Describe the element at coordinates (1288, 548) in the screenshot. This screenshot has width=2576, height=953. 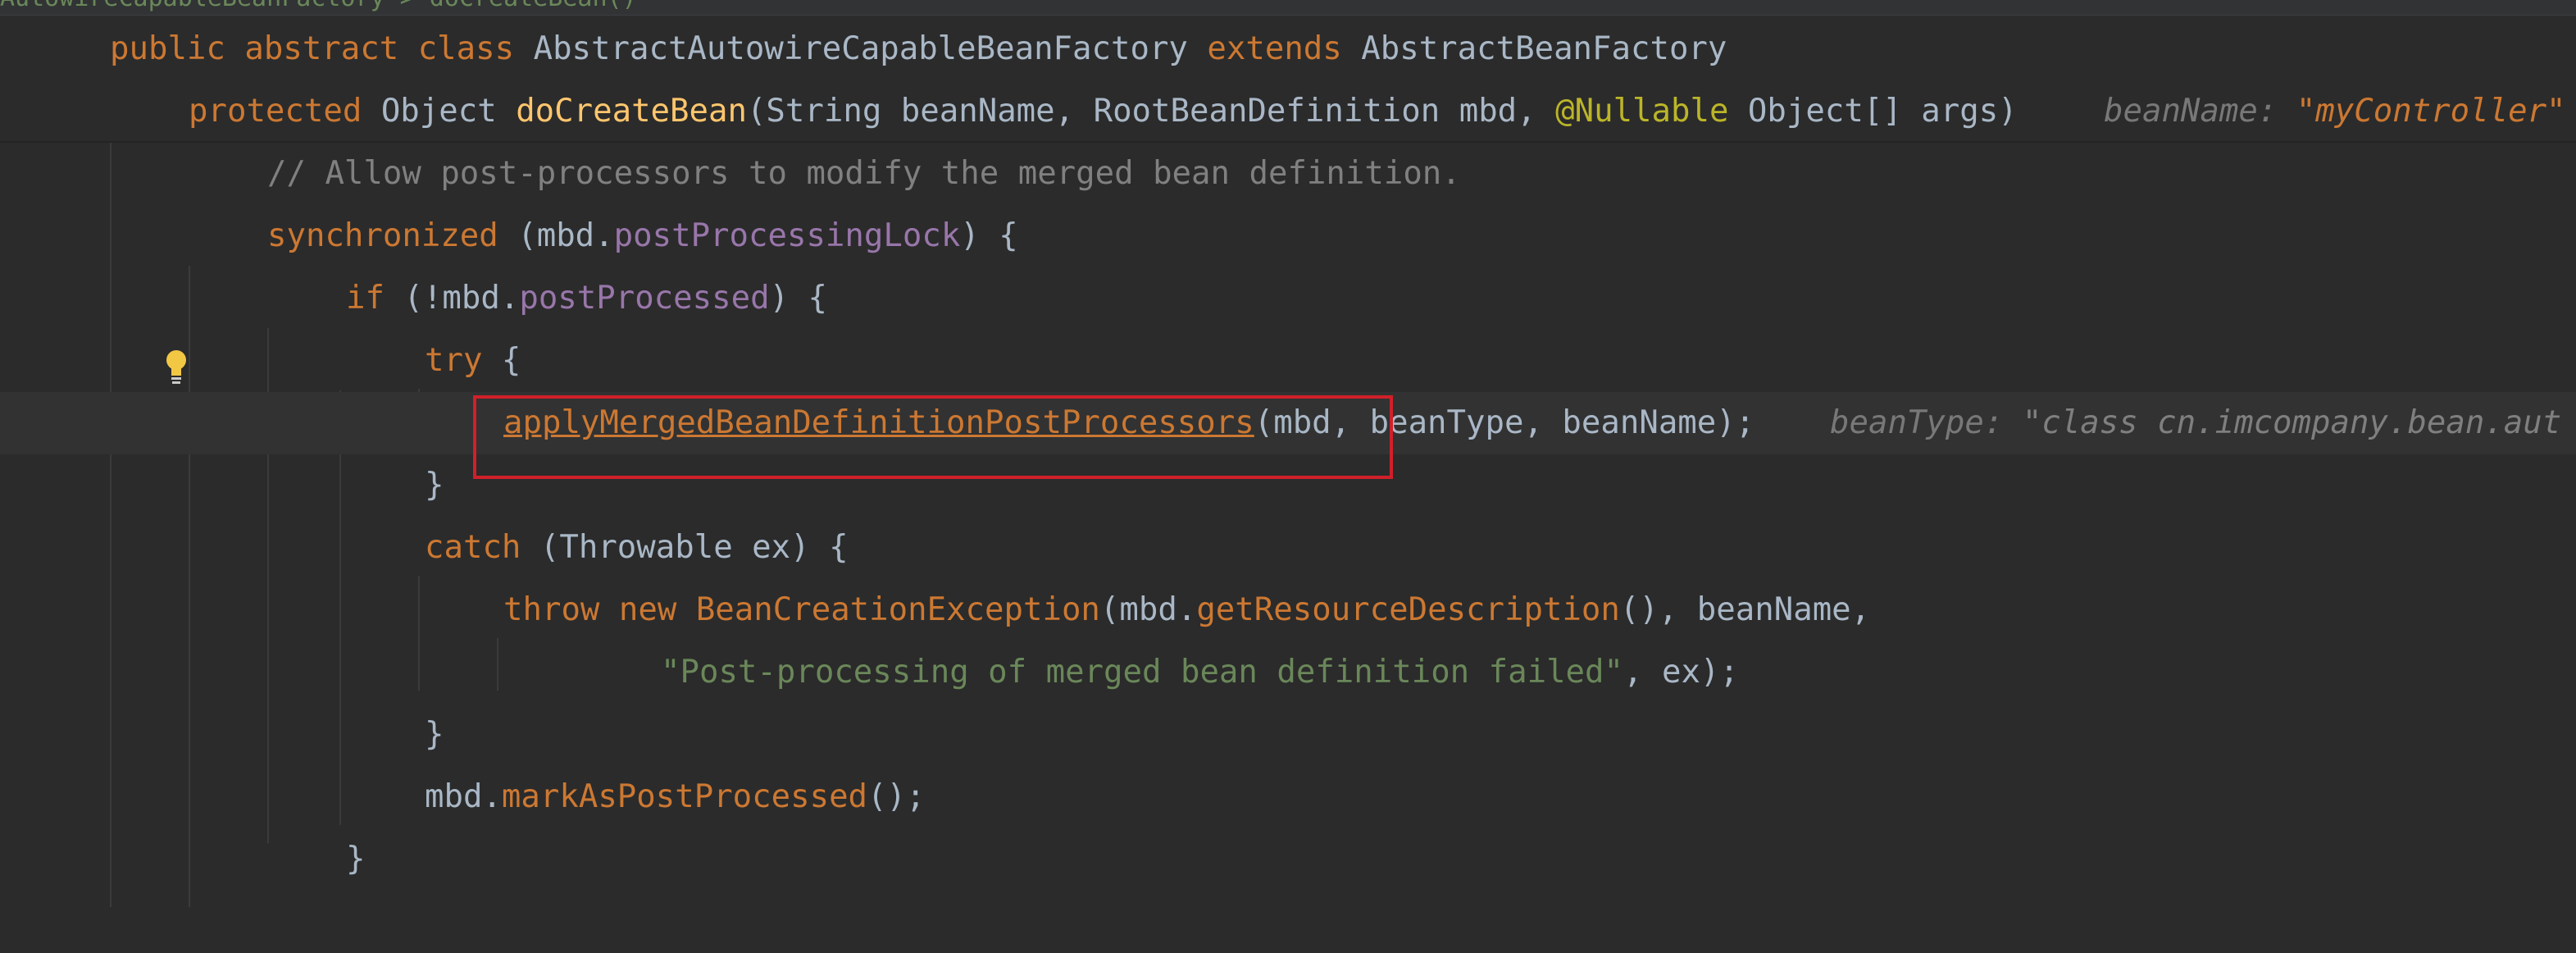
I see `code-line-9: catch (Throwable ex) {` at that location.